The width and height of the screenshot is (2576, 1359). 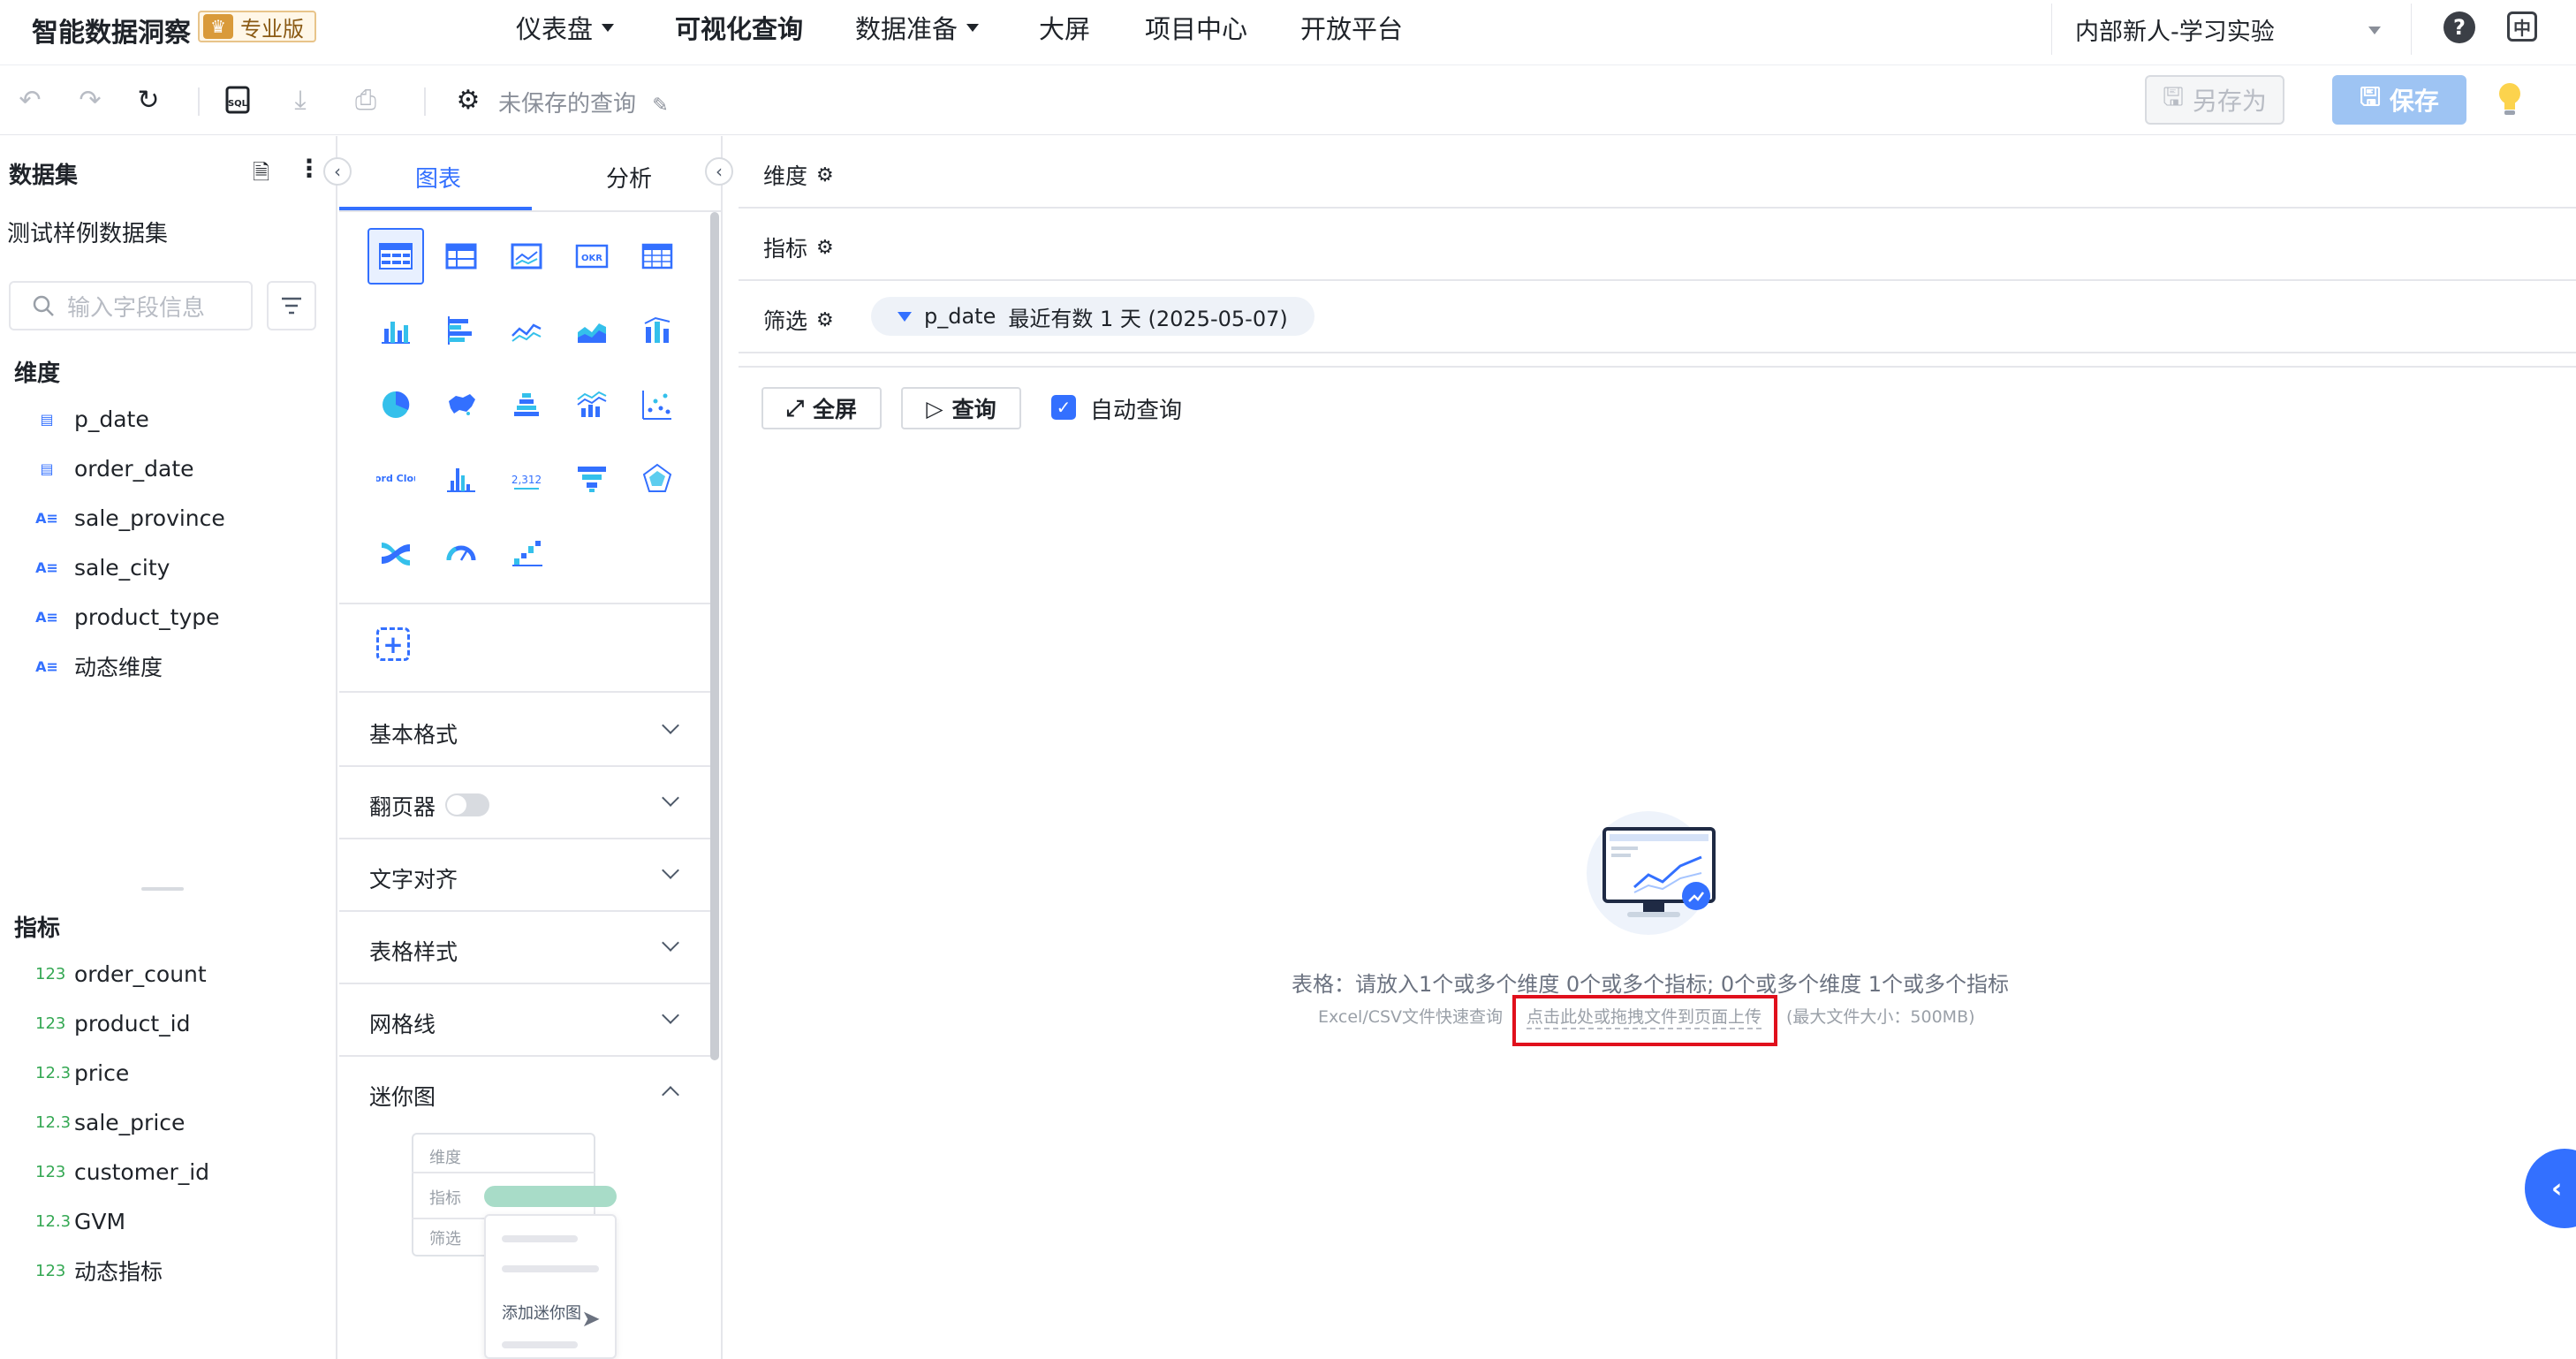 What do you see at coordinates (461, 331) in the screenshot?
I see `horizontal-bar-icon` at bounding box center [461, 331].